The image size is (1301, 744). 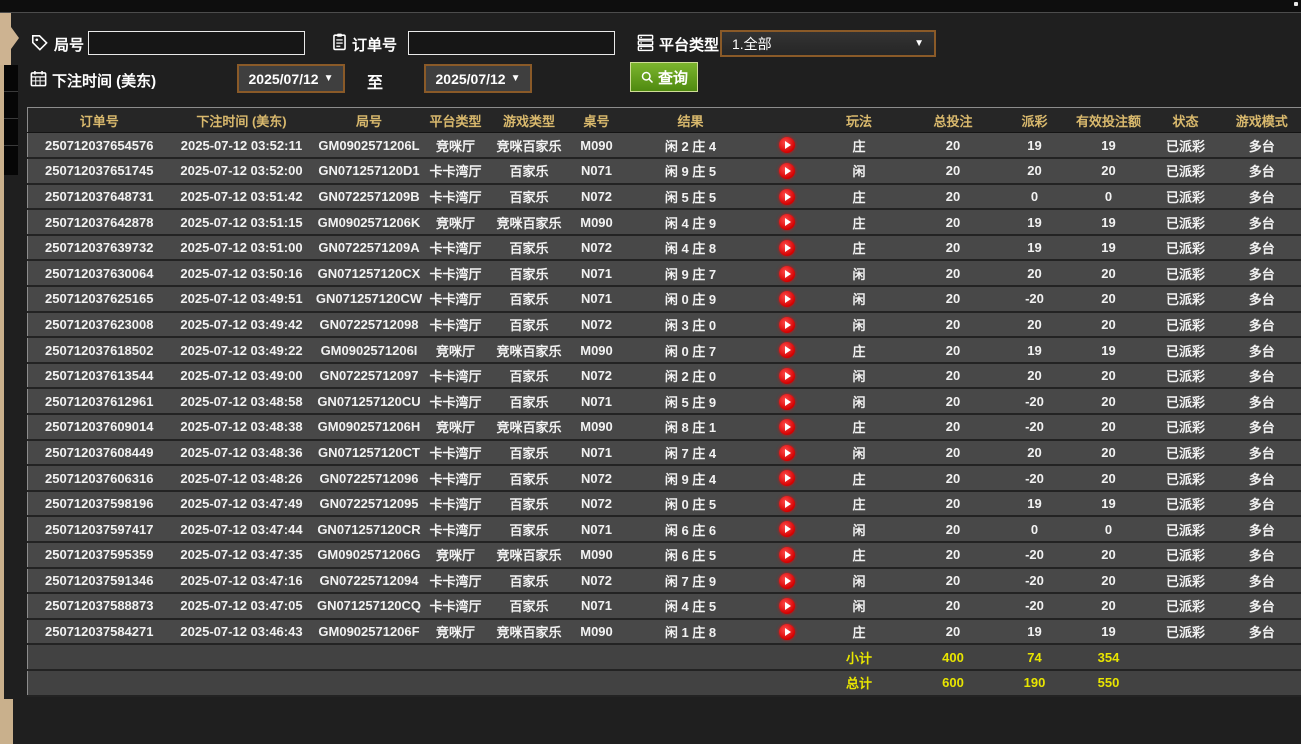 What do you see at coordinates (241, 274) in the screenshot?
I see `cell-bet-time: 2025-07-12 03:50:16` at bounding box center [241, 274].